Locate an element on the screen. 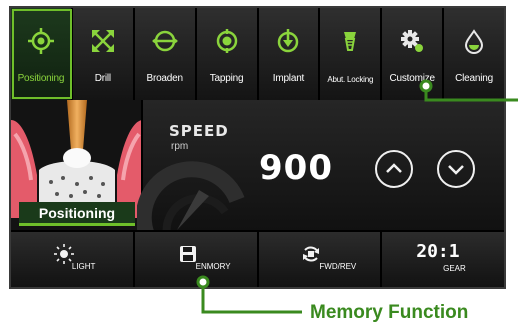 This screenshot has height=334, width=525. mode-drill-button: Drill is located at coordinates (103, 54).